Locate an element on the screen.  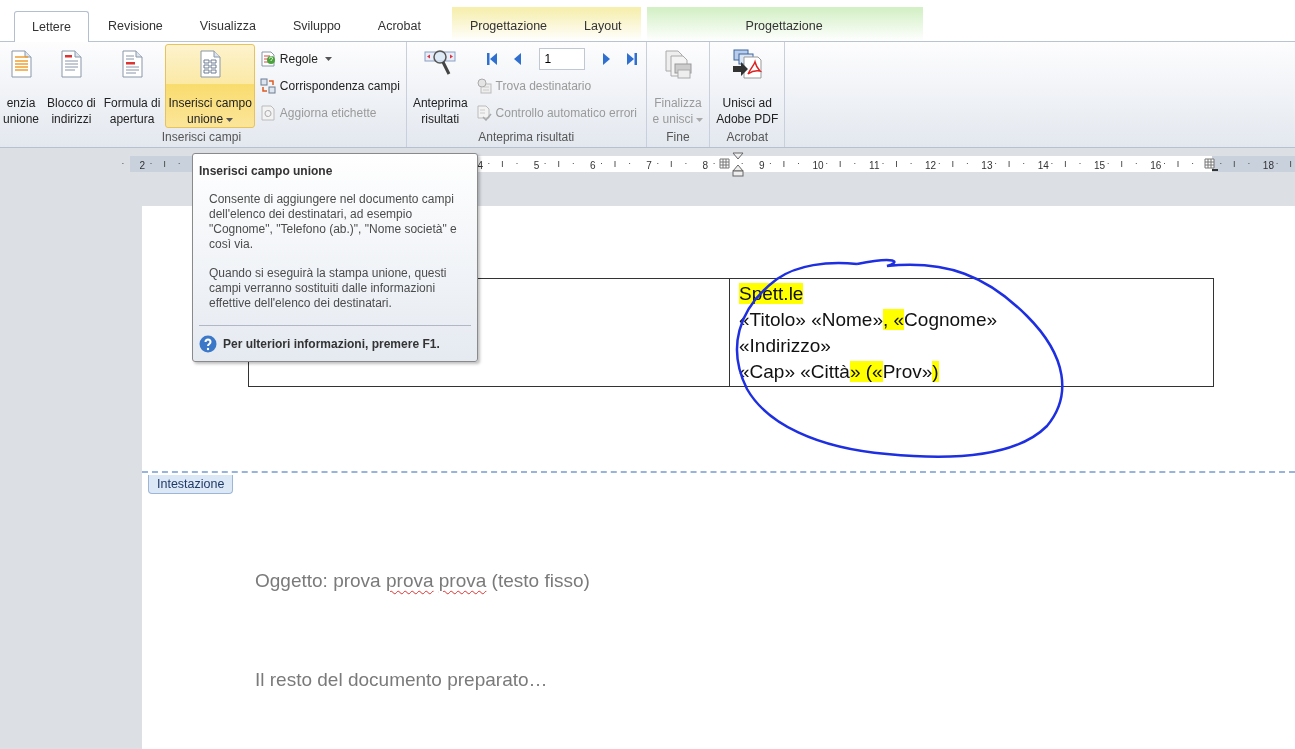
ruler-number: 18 is located at coordinates (1268, 165).